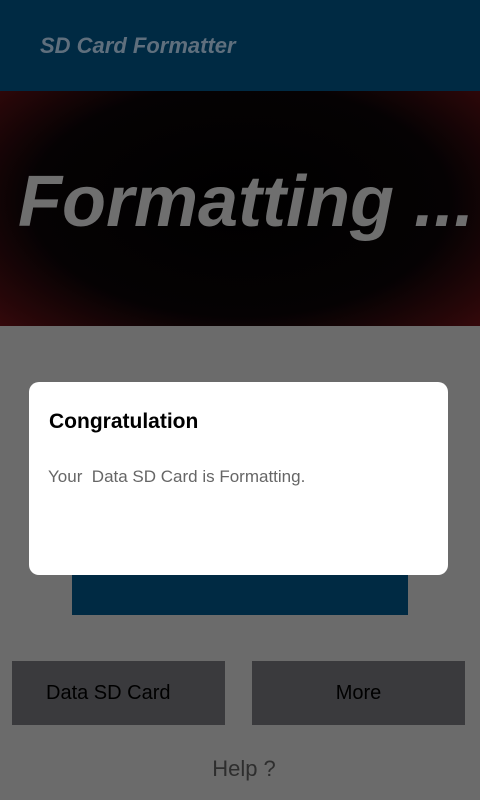 This screenshot has height=800, width=480. I want to click on app-title: SD Card Formatter, so click(138, 45).